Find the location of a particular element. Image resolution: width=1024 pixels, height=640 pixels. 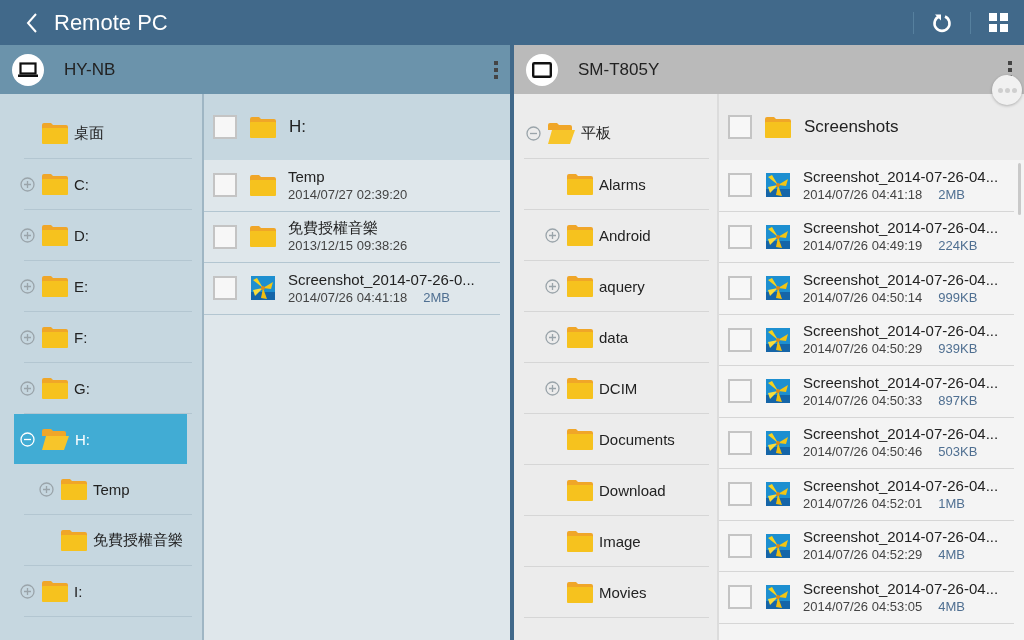

file-name: Temp is located at coordinates (307, 176).